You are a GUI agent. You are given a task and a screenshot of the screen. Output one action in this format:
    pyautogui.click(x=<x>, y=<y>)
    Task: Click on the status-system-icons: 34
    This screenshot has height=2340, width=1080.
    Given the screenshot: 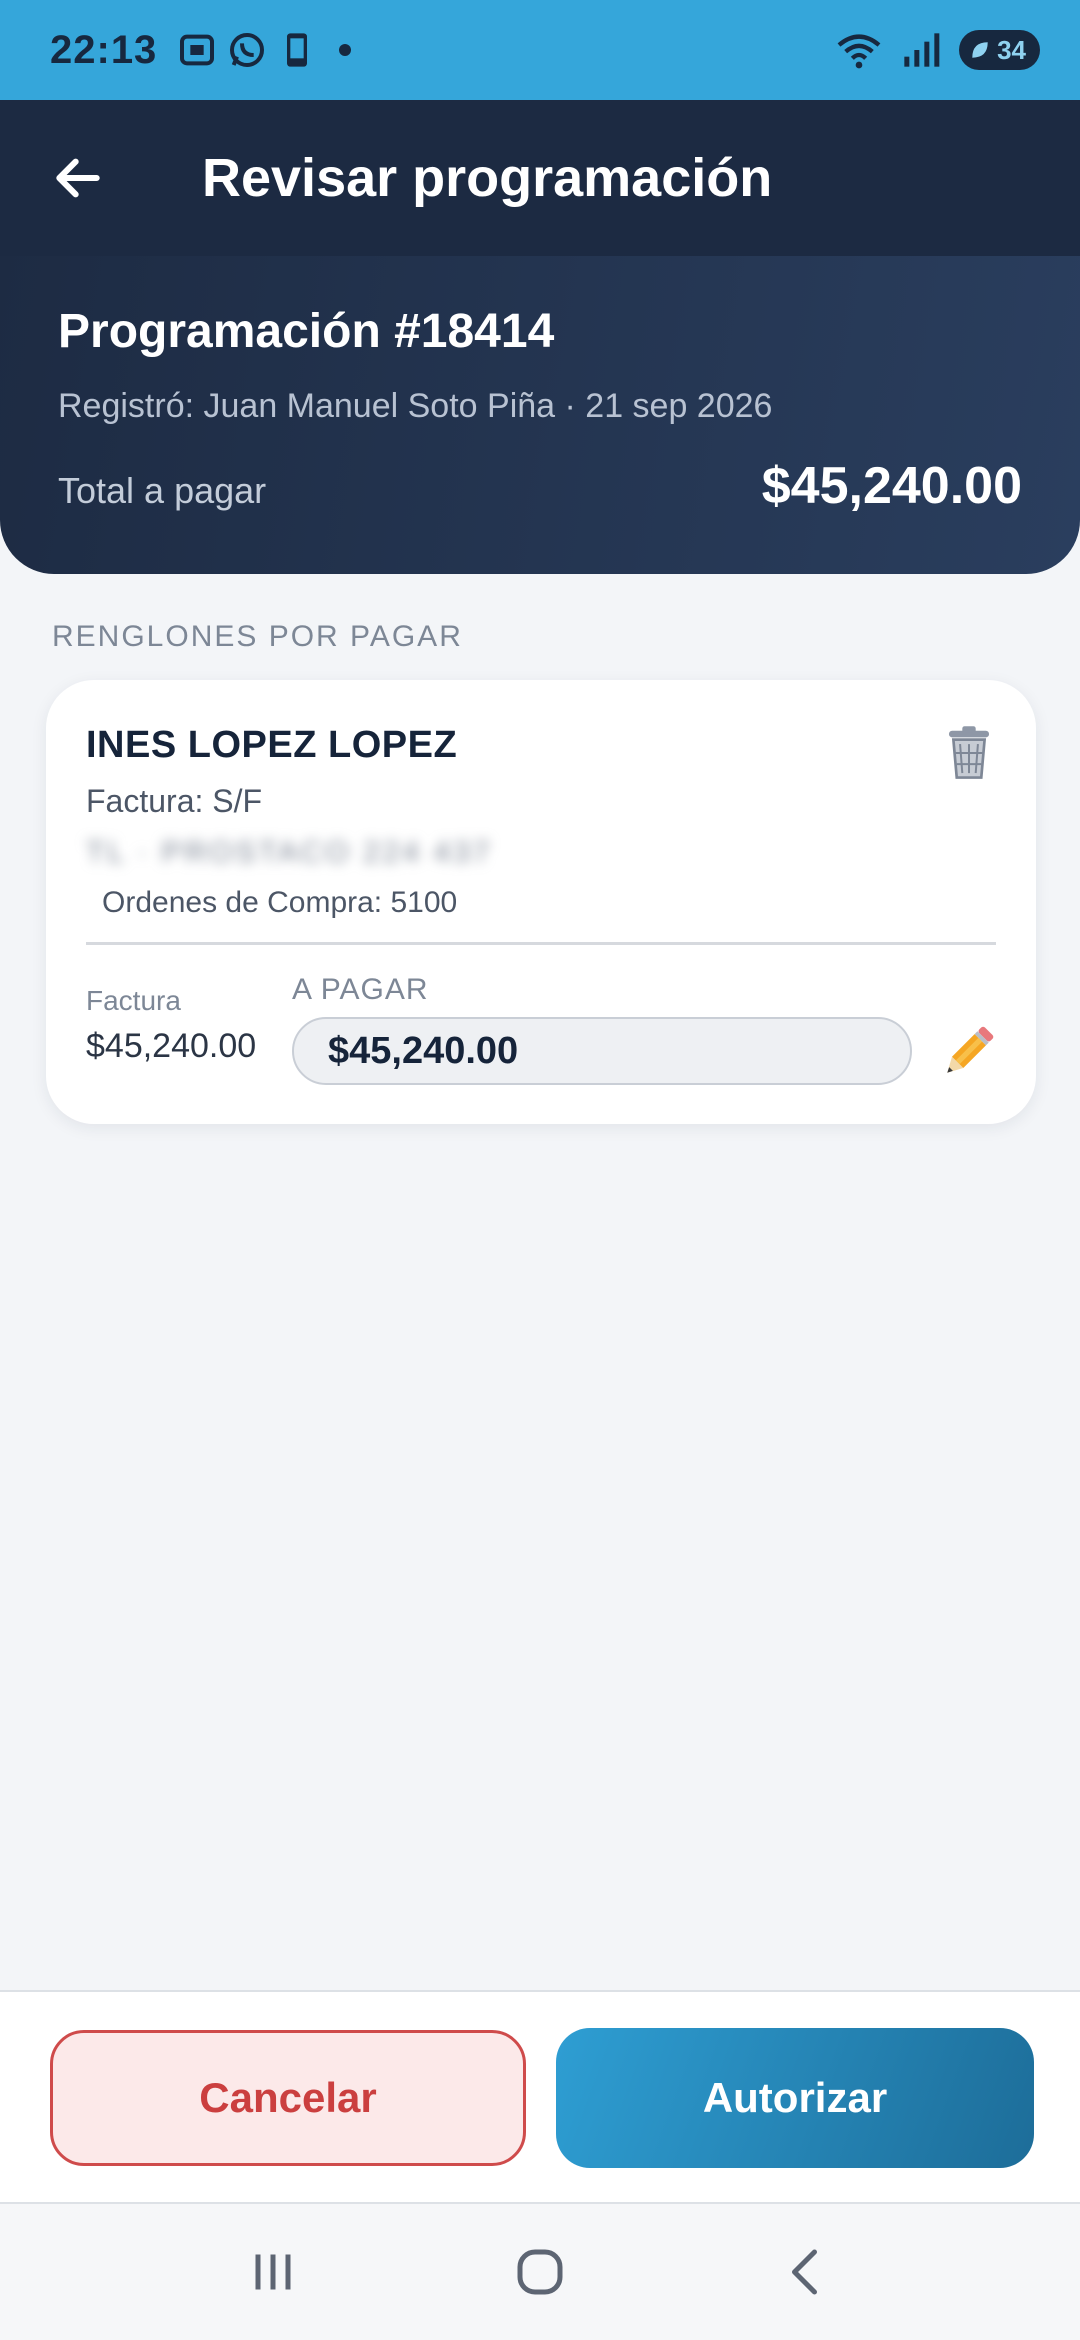 What is the action you would take?
    pyautogui.click(x=937, y=50)
    